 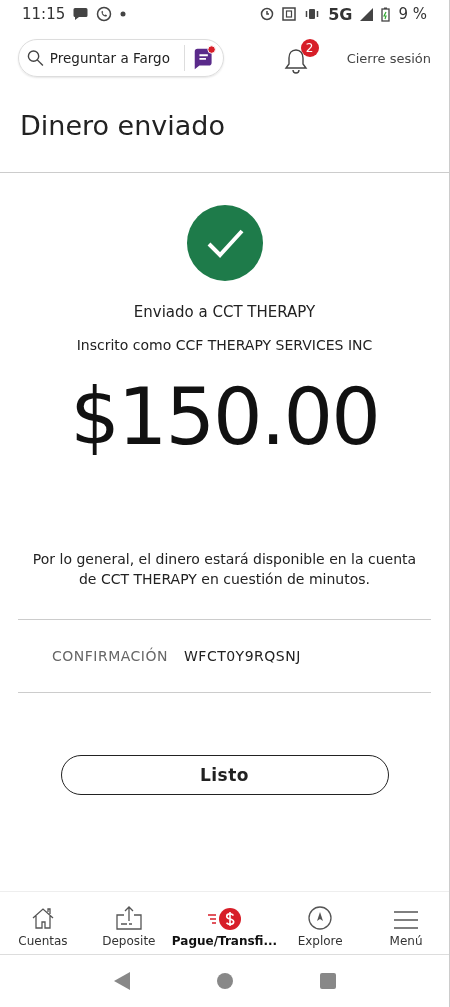 I want to click on confirmation-number: WFCT0Y9RQSNJ, so click(x=242, y=655).